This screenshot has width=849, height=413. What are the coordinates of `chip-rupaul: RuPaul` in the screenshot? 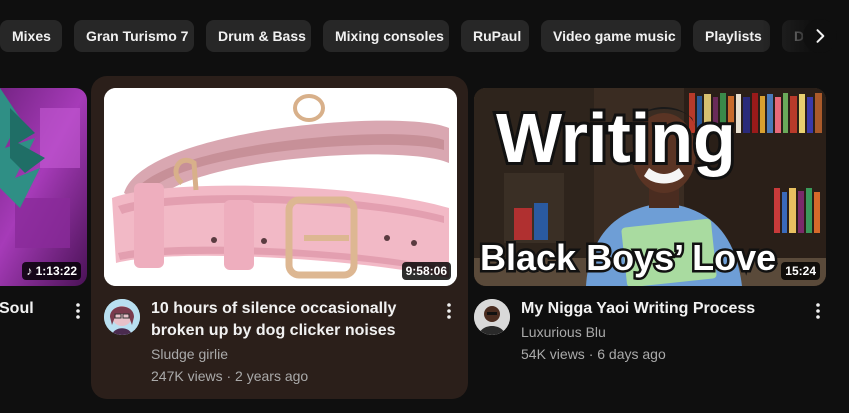 It's located at (495, 36).